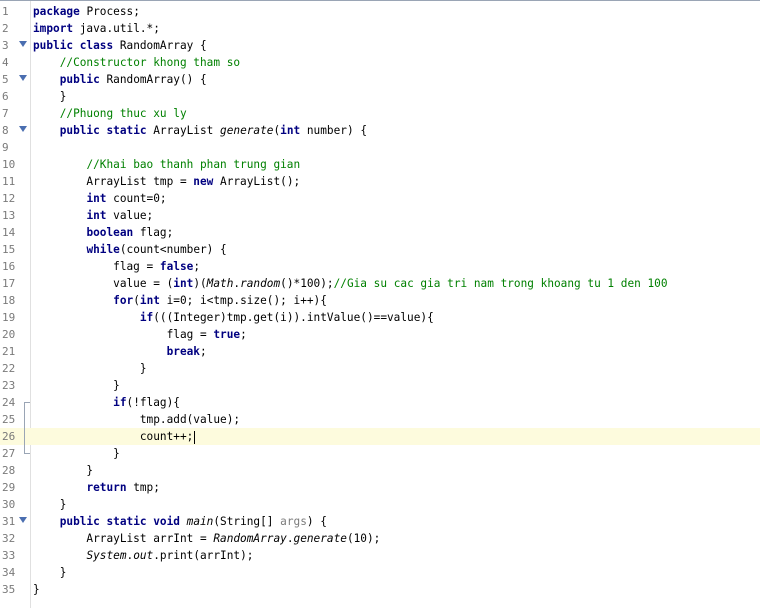 Image resolution: width=760 pixels, height=608 pixels. I want to click on code-line-25: 25 tmp.add(value);, so click(380, 419).